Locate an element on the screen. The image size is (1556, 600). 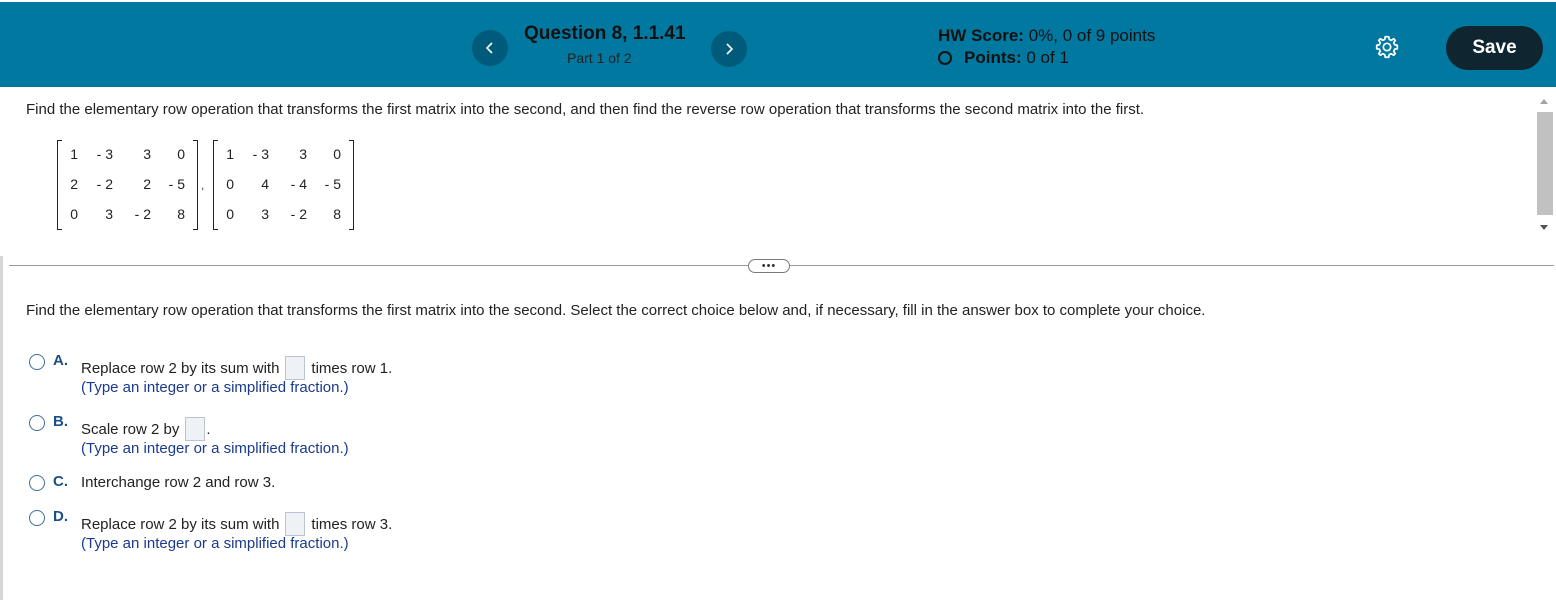
answer-box-b is located at coordinates (195, 429).